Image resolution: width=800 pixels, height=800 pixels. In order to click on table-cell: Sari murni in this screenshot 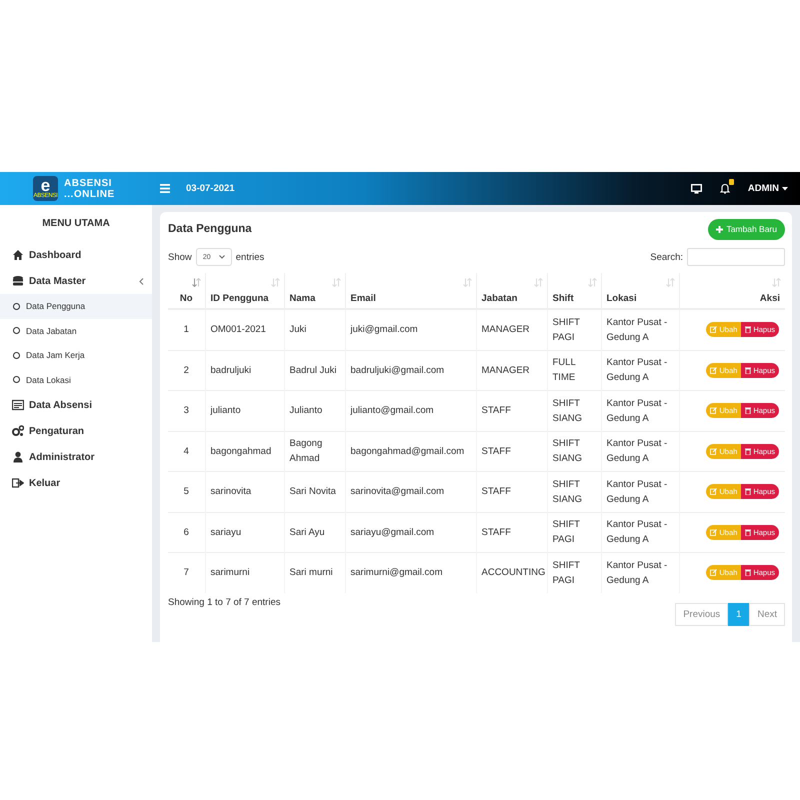, I will do `click(314, 572)`.